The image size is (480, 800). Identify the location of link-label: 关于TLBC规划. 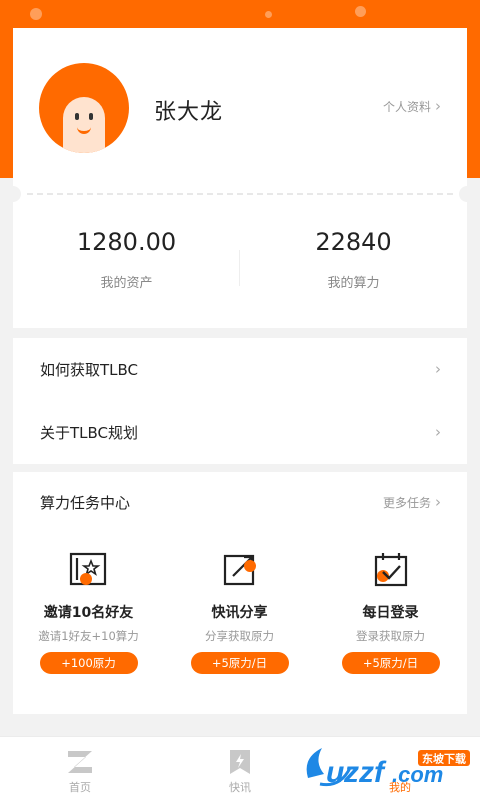
(89, 432).